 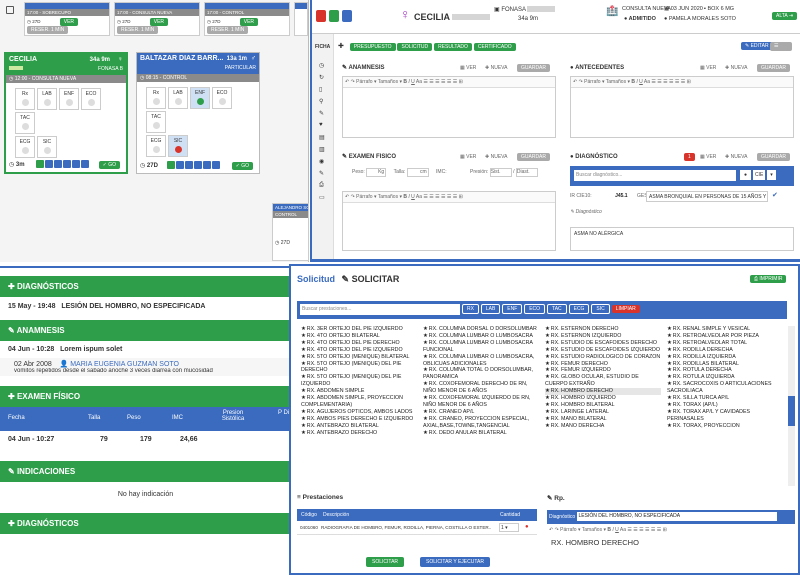 What do you see at coordinates (781, 46) in the screenshot?
I see `options-button: ☰` at bounding box center [781, 46].